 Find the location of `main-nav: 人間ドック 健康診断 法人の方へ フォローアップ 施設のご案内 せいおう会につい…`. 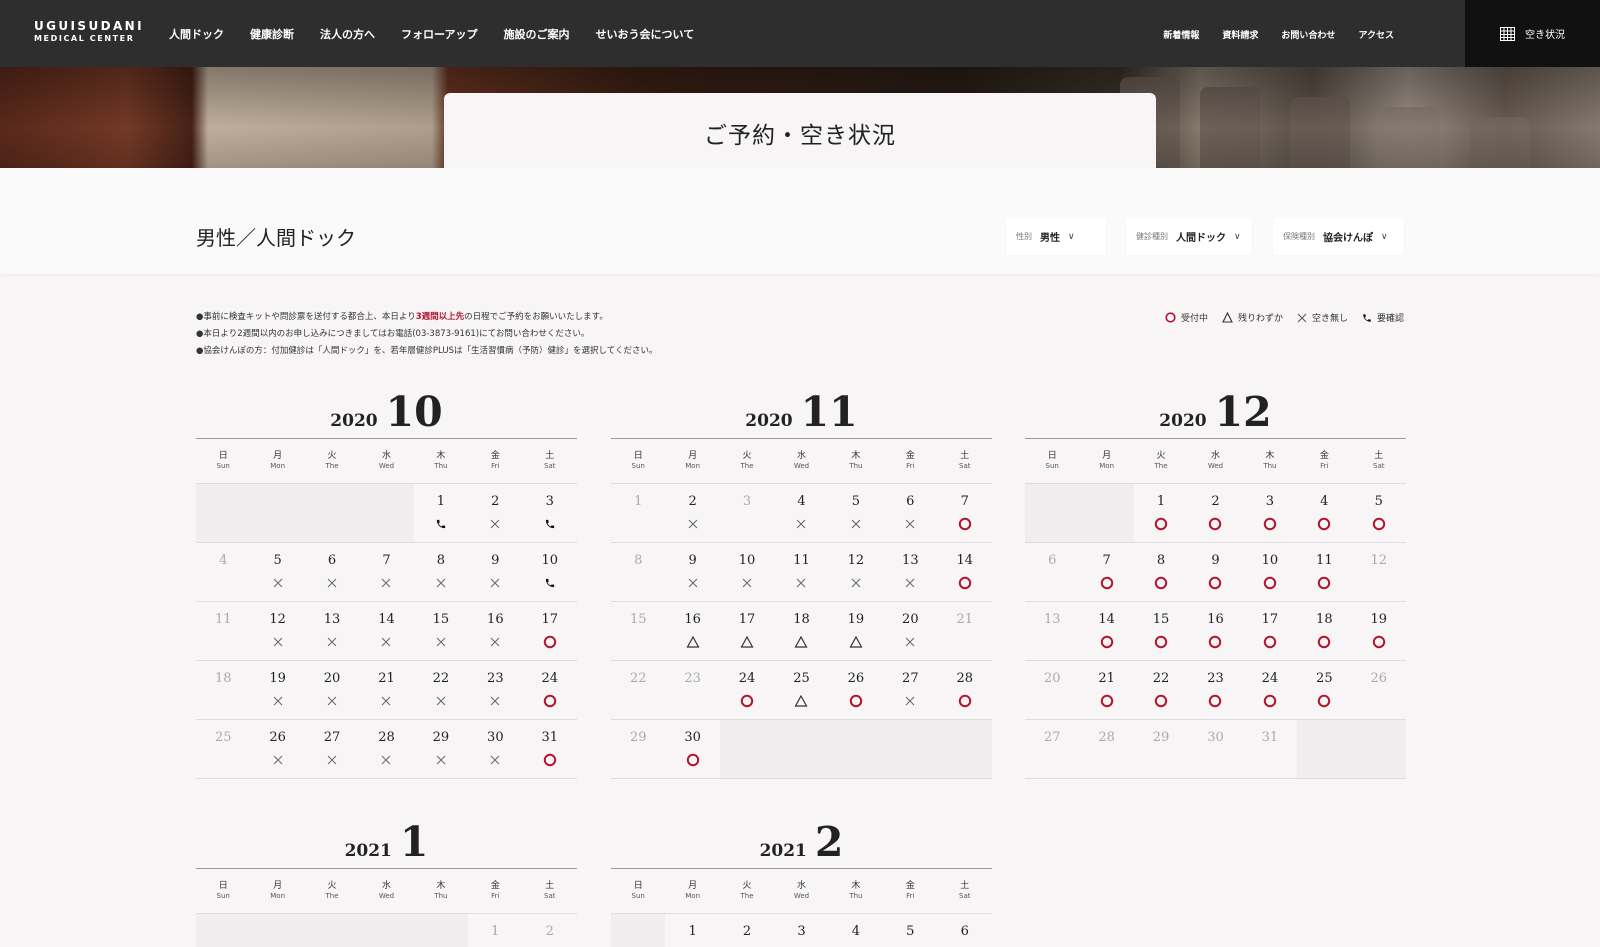

main-nav: 人間ドック 健康診断 法人の方へ フォローアップ 施設のご案内 せいおう会につい… is located at coordinates (444, 34).